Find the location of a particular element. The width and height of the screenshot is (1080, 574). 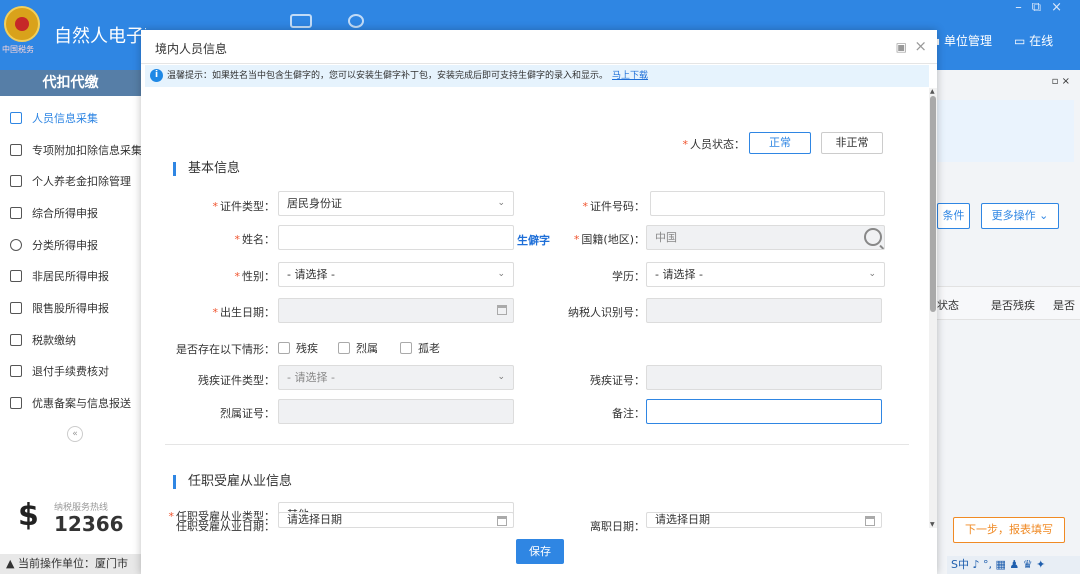

sidebar-item-special-deduction: 专项附加扣除信息采集 is located at coordinates (71, 150).